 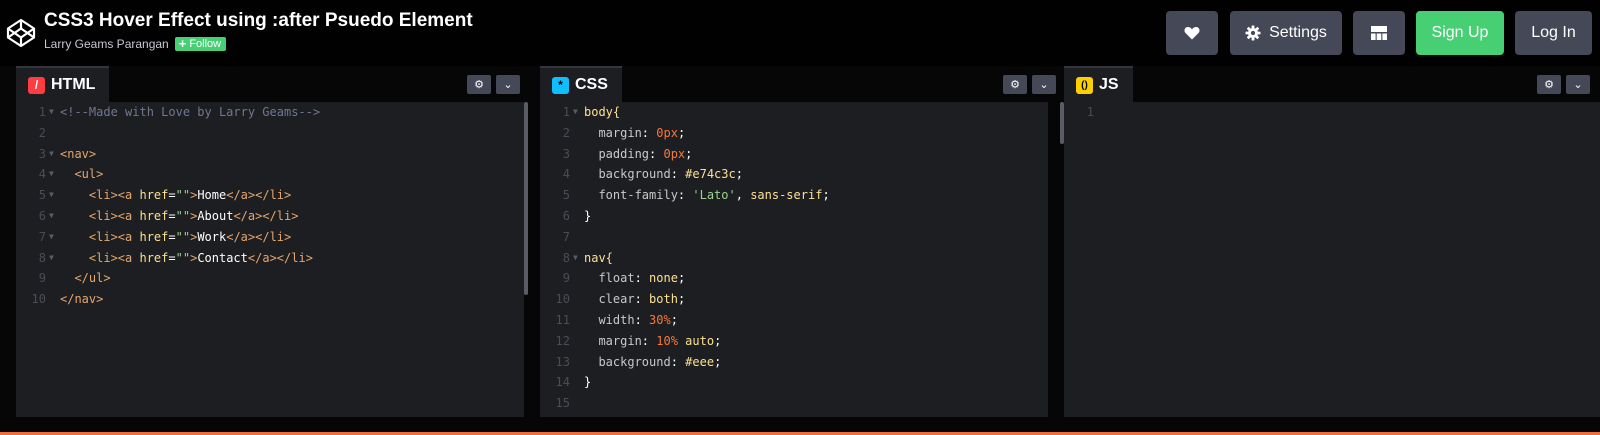 I want to click on code-line: 1, so click(x=1332, y=112).